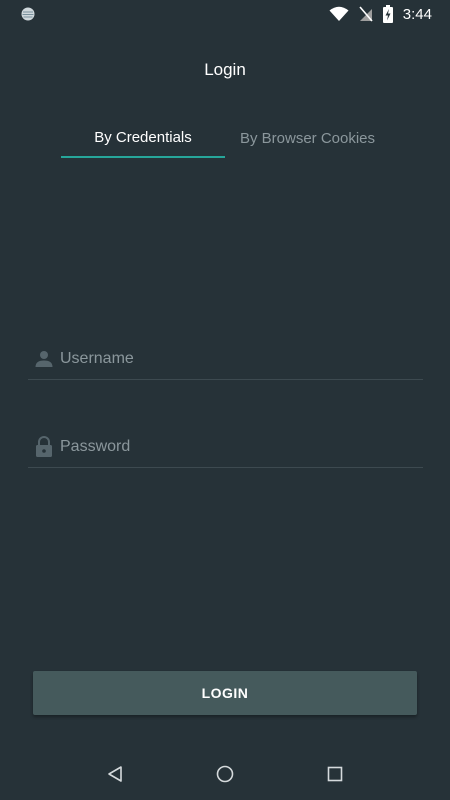 This screenshot has height=800, width=450. What do you see at coordinates (44, 359) in the screenshot?
I see `person-icon` at bounding box center [44, 359].